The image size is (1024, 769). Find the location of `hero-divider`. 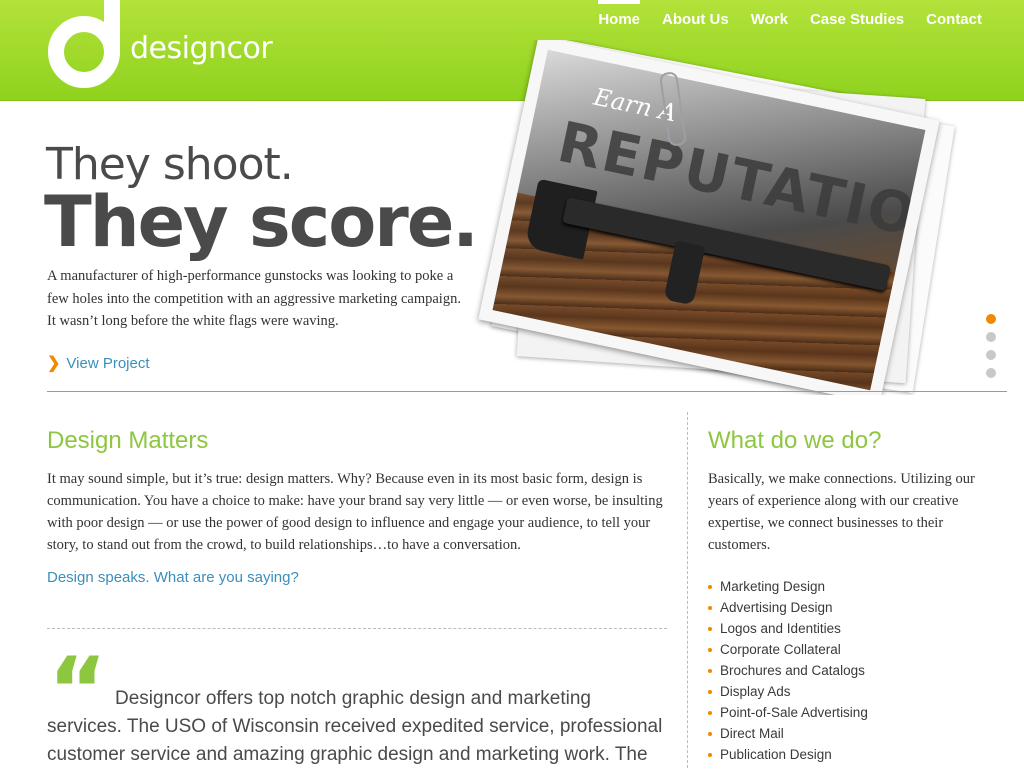

hero-divider is located at coordinates (527, 391).